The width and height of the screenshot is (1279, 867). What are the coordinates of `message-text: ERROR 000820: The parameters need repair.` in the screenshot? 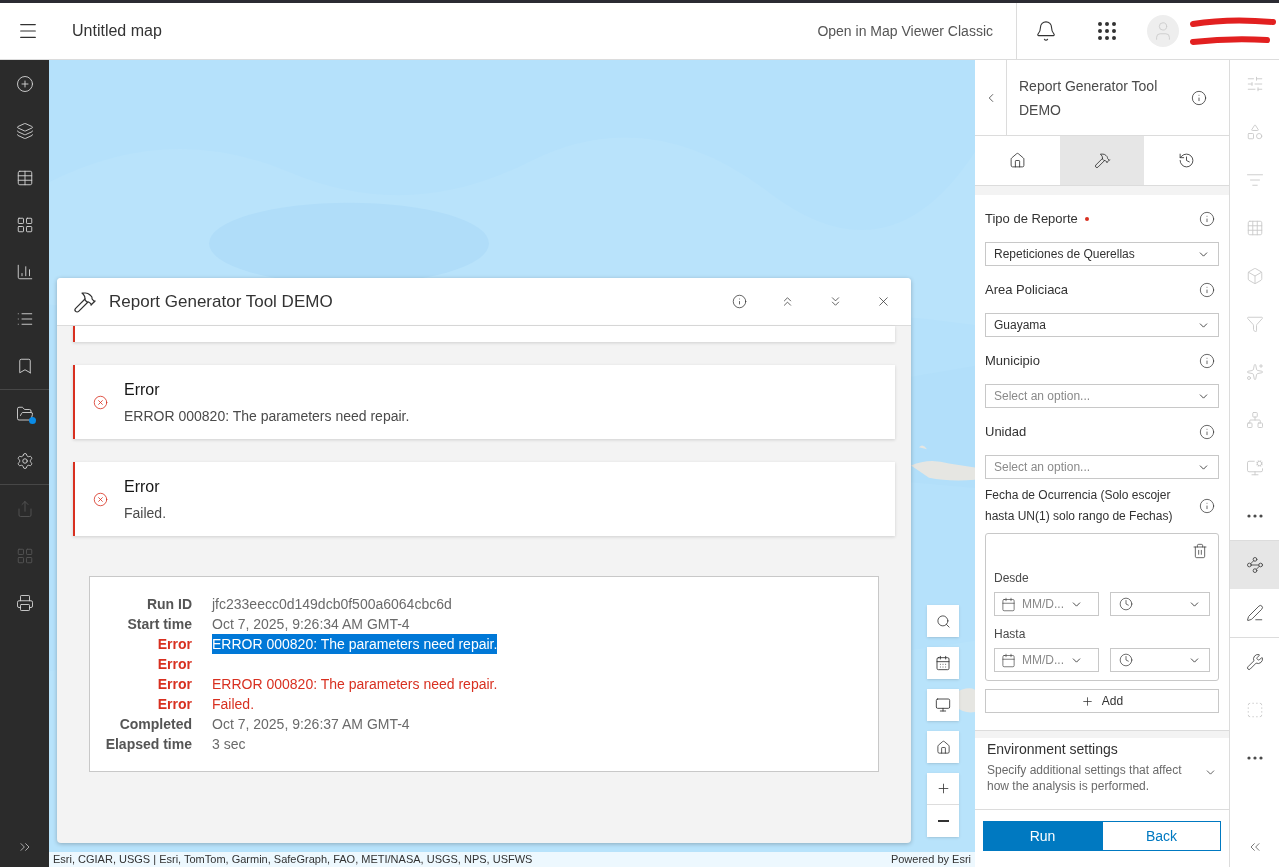 It's located at (267, 416).